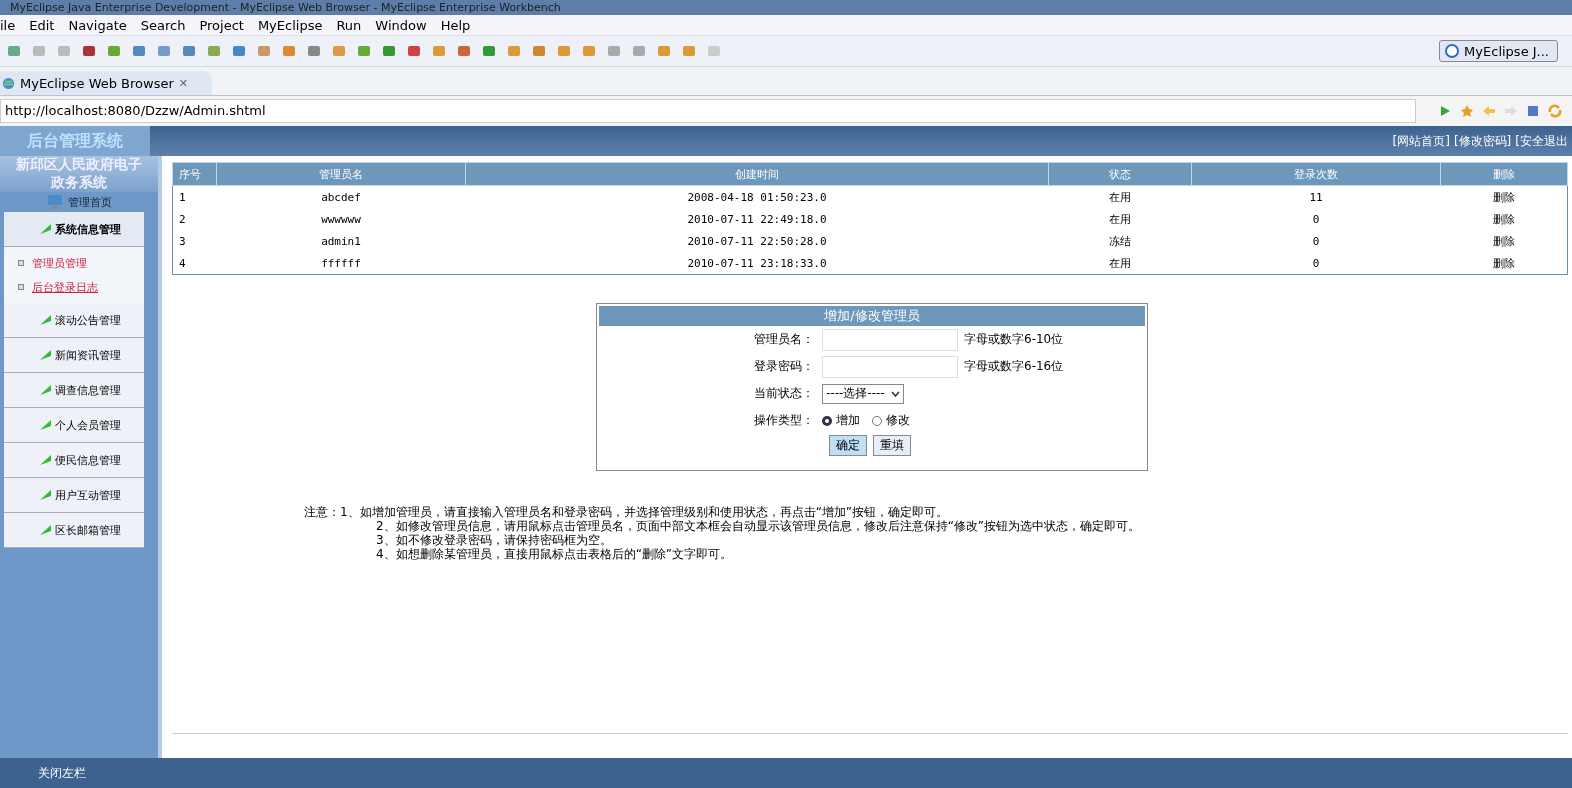 Image resolution: width=1572 pixels, height=788 pixels. I want to click on bullet-icon, so click(21, 287).